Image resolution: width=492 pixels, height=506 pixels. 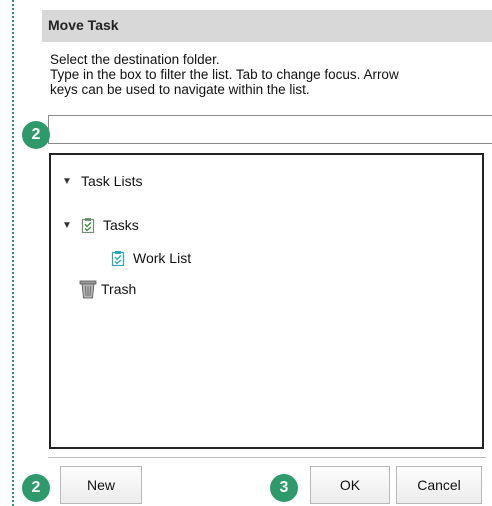 What do you see at coordinates (135, 59) in the screenshot?
I see `instruction-line: Select the destination folder.` at bounding box center [135, 59].